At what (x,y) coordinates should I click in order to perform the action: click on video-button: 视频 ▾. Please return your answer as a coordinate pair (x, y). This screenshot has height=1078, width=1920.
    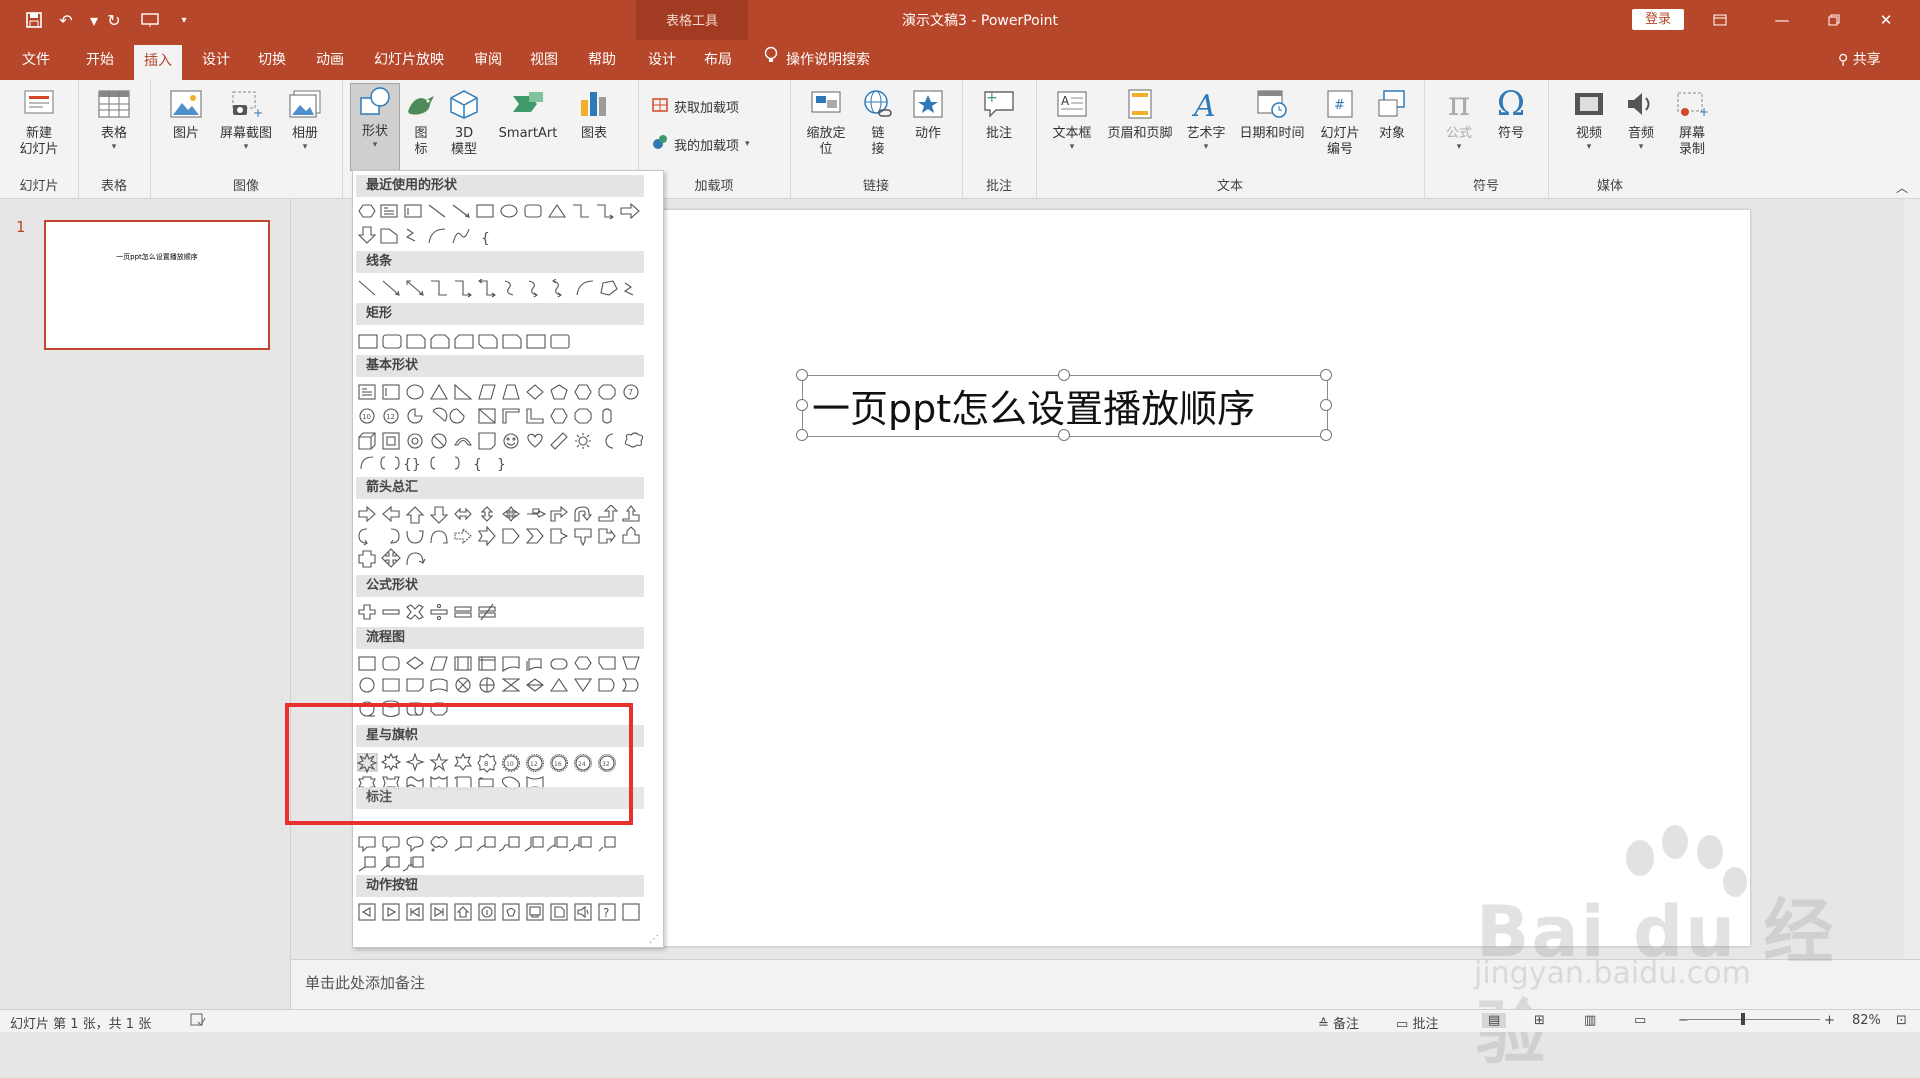
    Looking at the image, I should click on (1589, 119).